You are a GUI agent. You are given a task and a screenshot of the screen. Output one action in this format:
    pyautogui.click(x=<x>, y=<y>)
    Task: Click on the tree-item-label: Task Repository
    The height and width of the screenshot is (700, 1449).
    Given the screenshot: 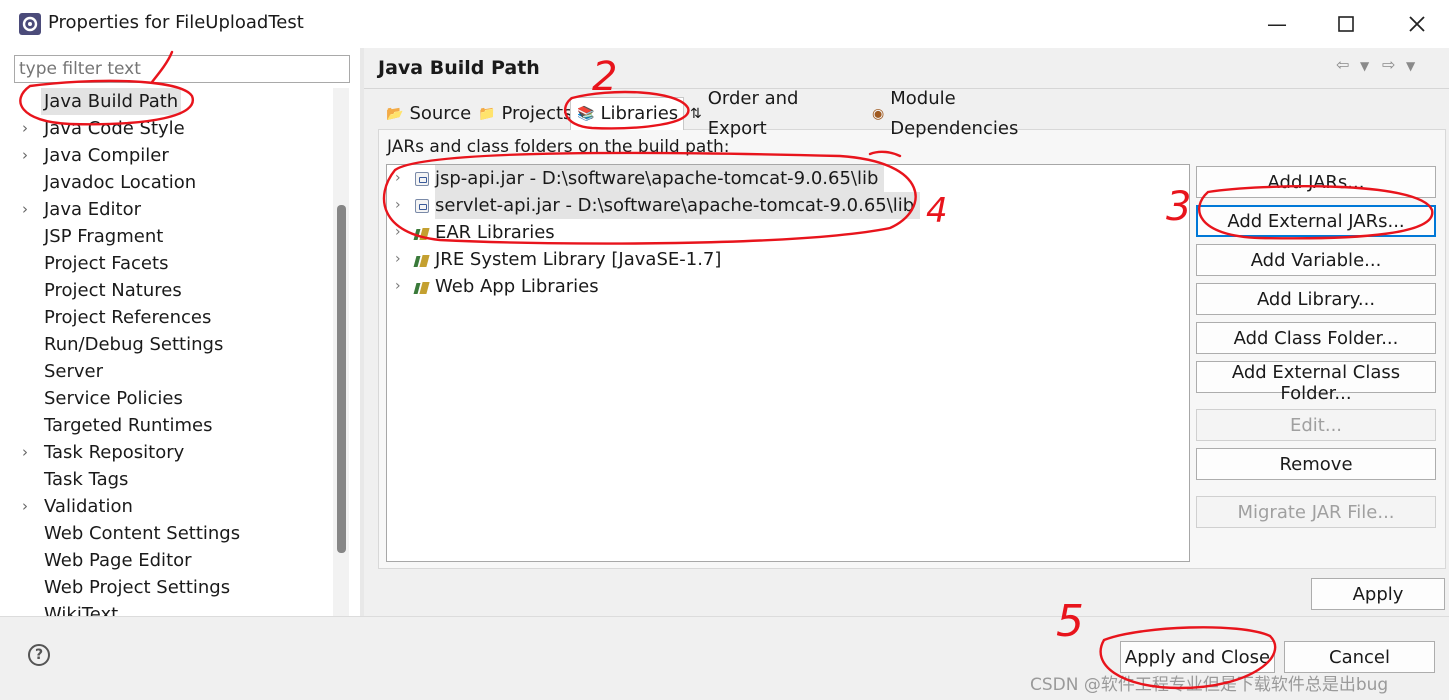 What is the action you would take?
    pyautogui.click(x=114, y=452)
    